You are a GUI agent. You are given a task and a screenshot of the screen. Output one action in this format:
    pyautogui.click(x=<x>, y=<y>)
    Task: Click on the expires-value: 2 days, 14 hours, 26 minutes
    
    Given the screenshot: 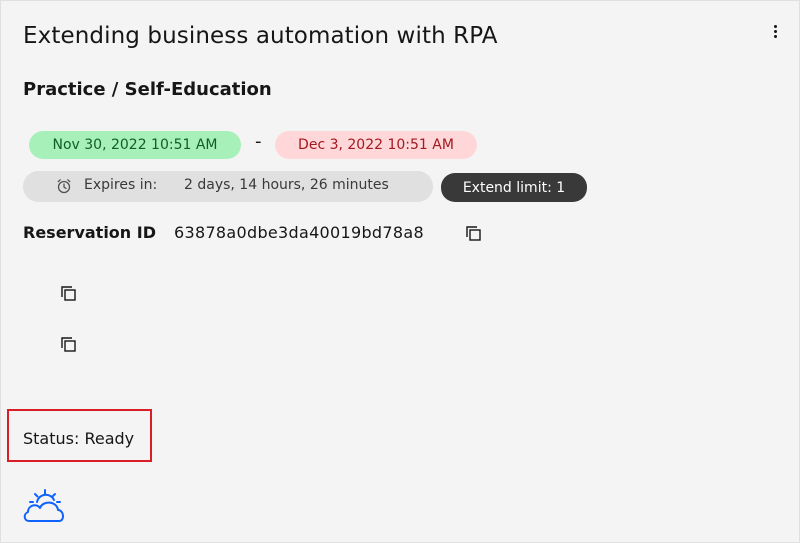 What is the action you would take?
    pyautogui.click(x=286, y=185)
    